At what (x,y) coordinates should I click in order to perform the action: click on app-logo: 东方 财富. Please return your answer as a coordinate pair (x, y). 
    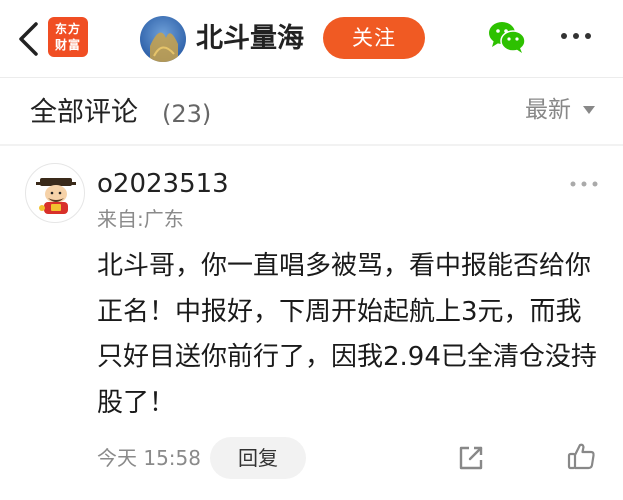
    Looking at the image, I should click on (68, 37).